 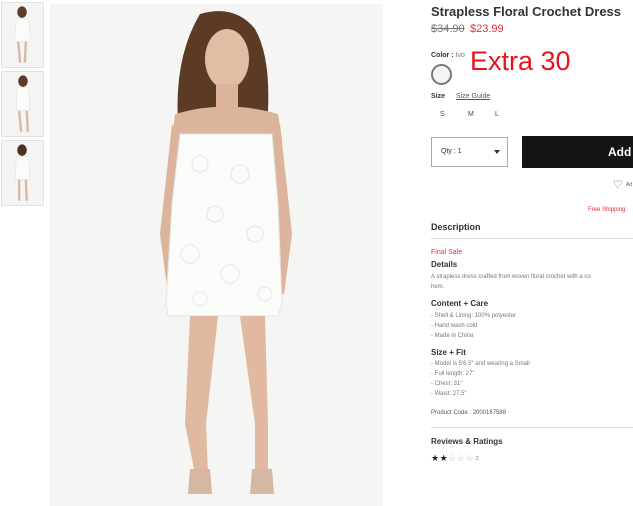 I want to click on original-price: $34.90, so click(x=448, y=29).